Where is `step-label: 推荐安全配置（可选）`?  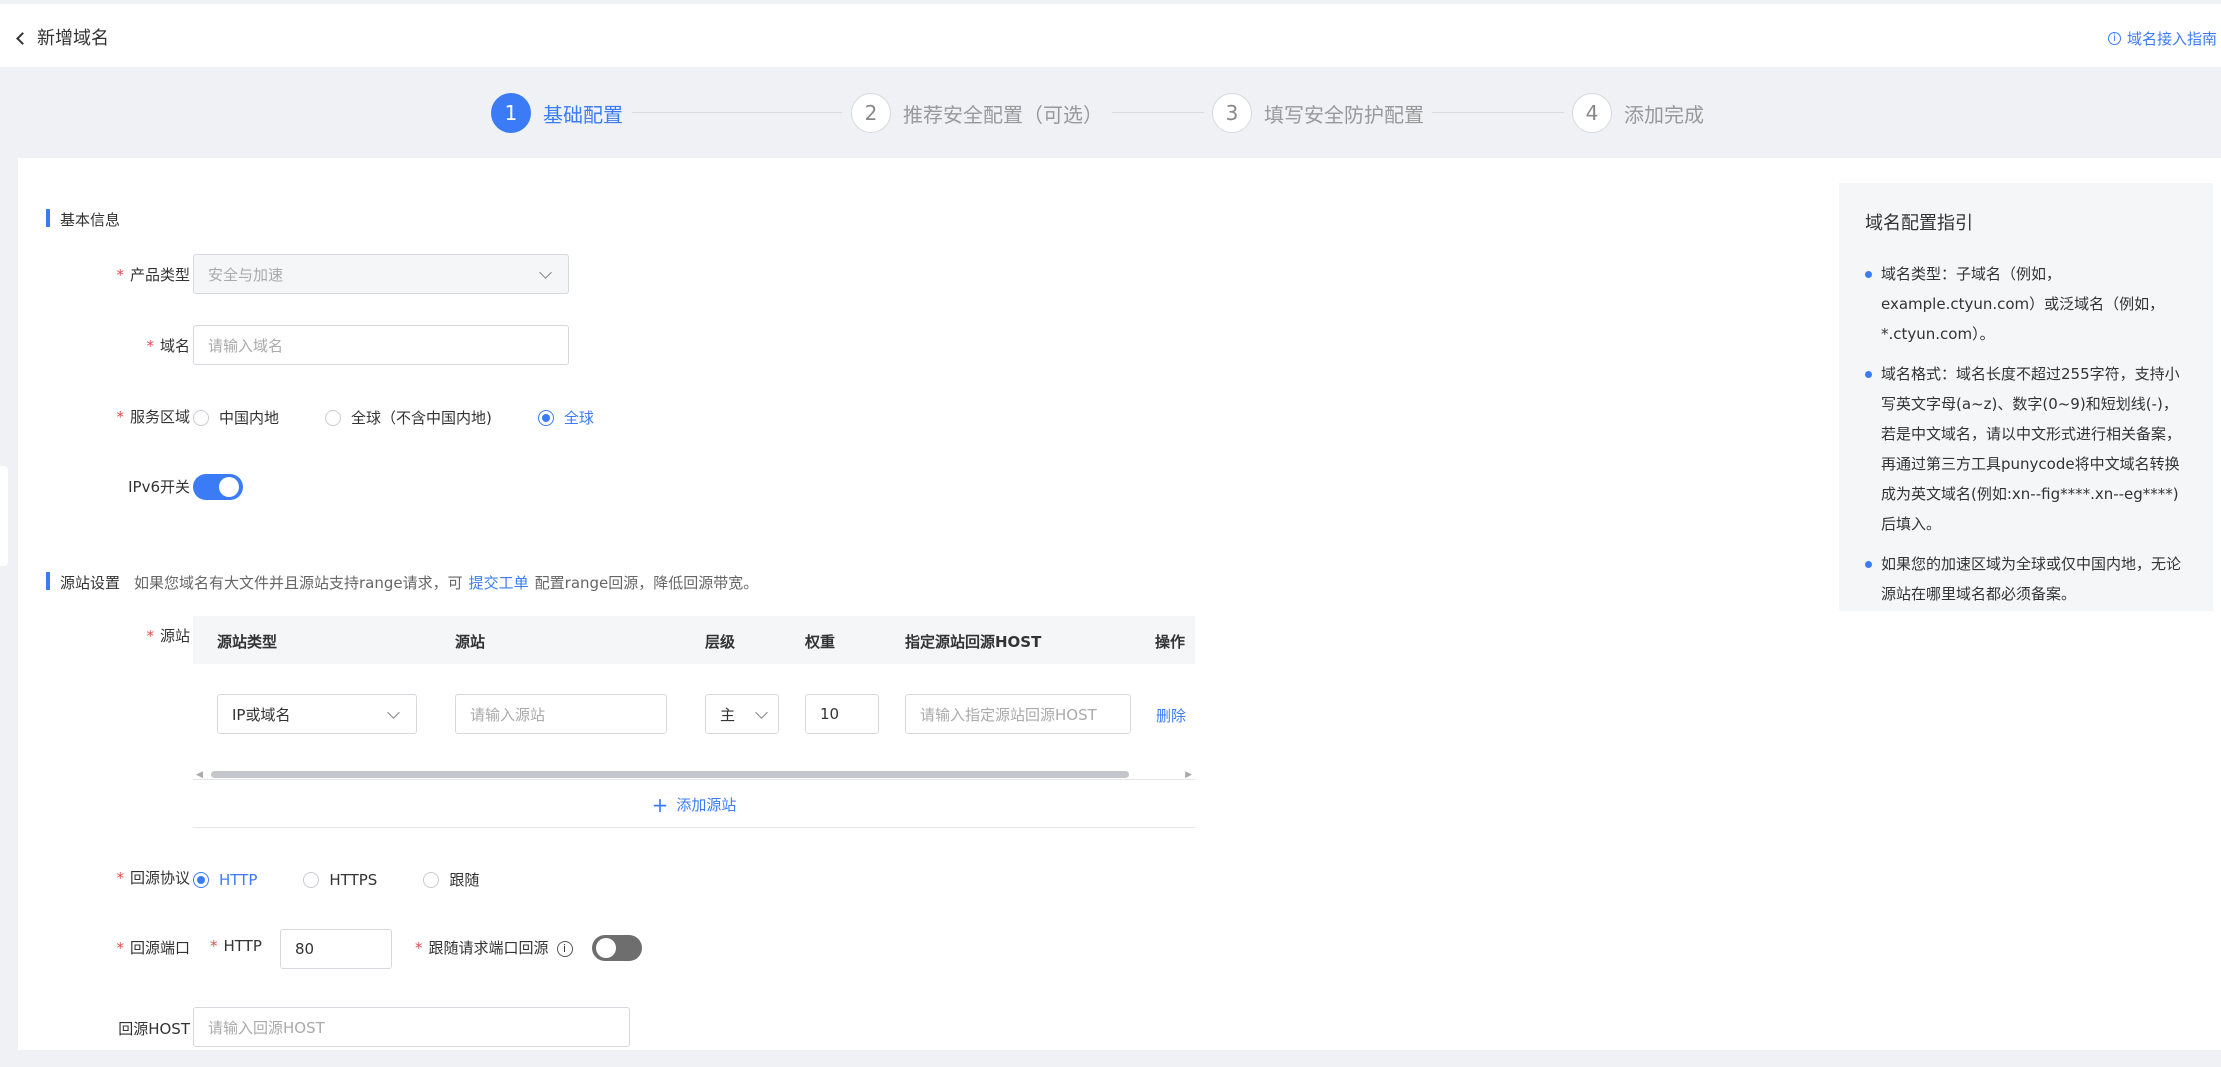
step-label: 推荐安全配置（可选） is located at coordinates (1003, 114).